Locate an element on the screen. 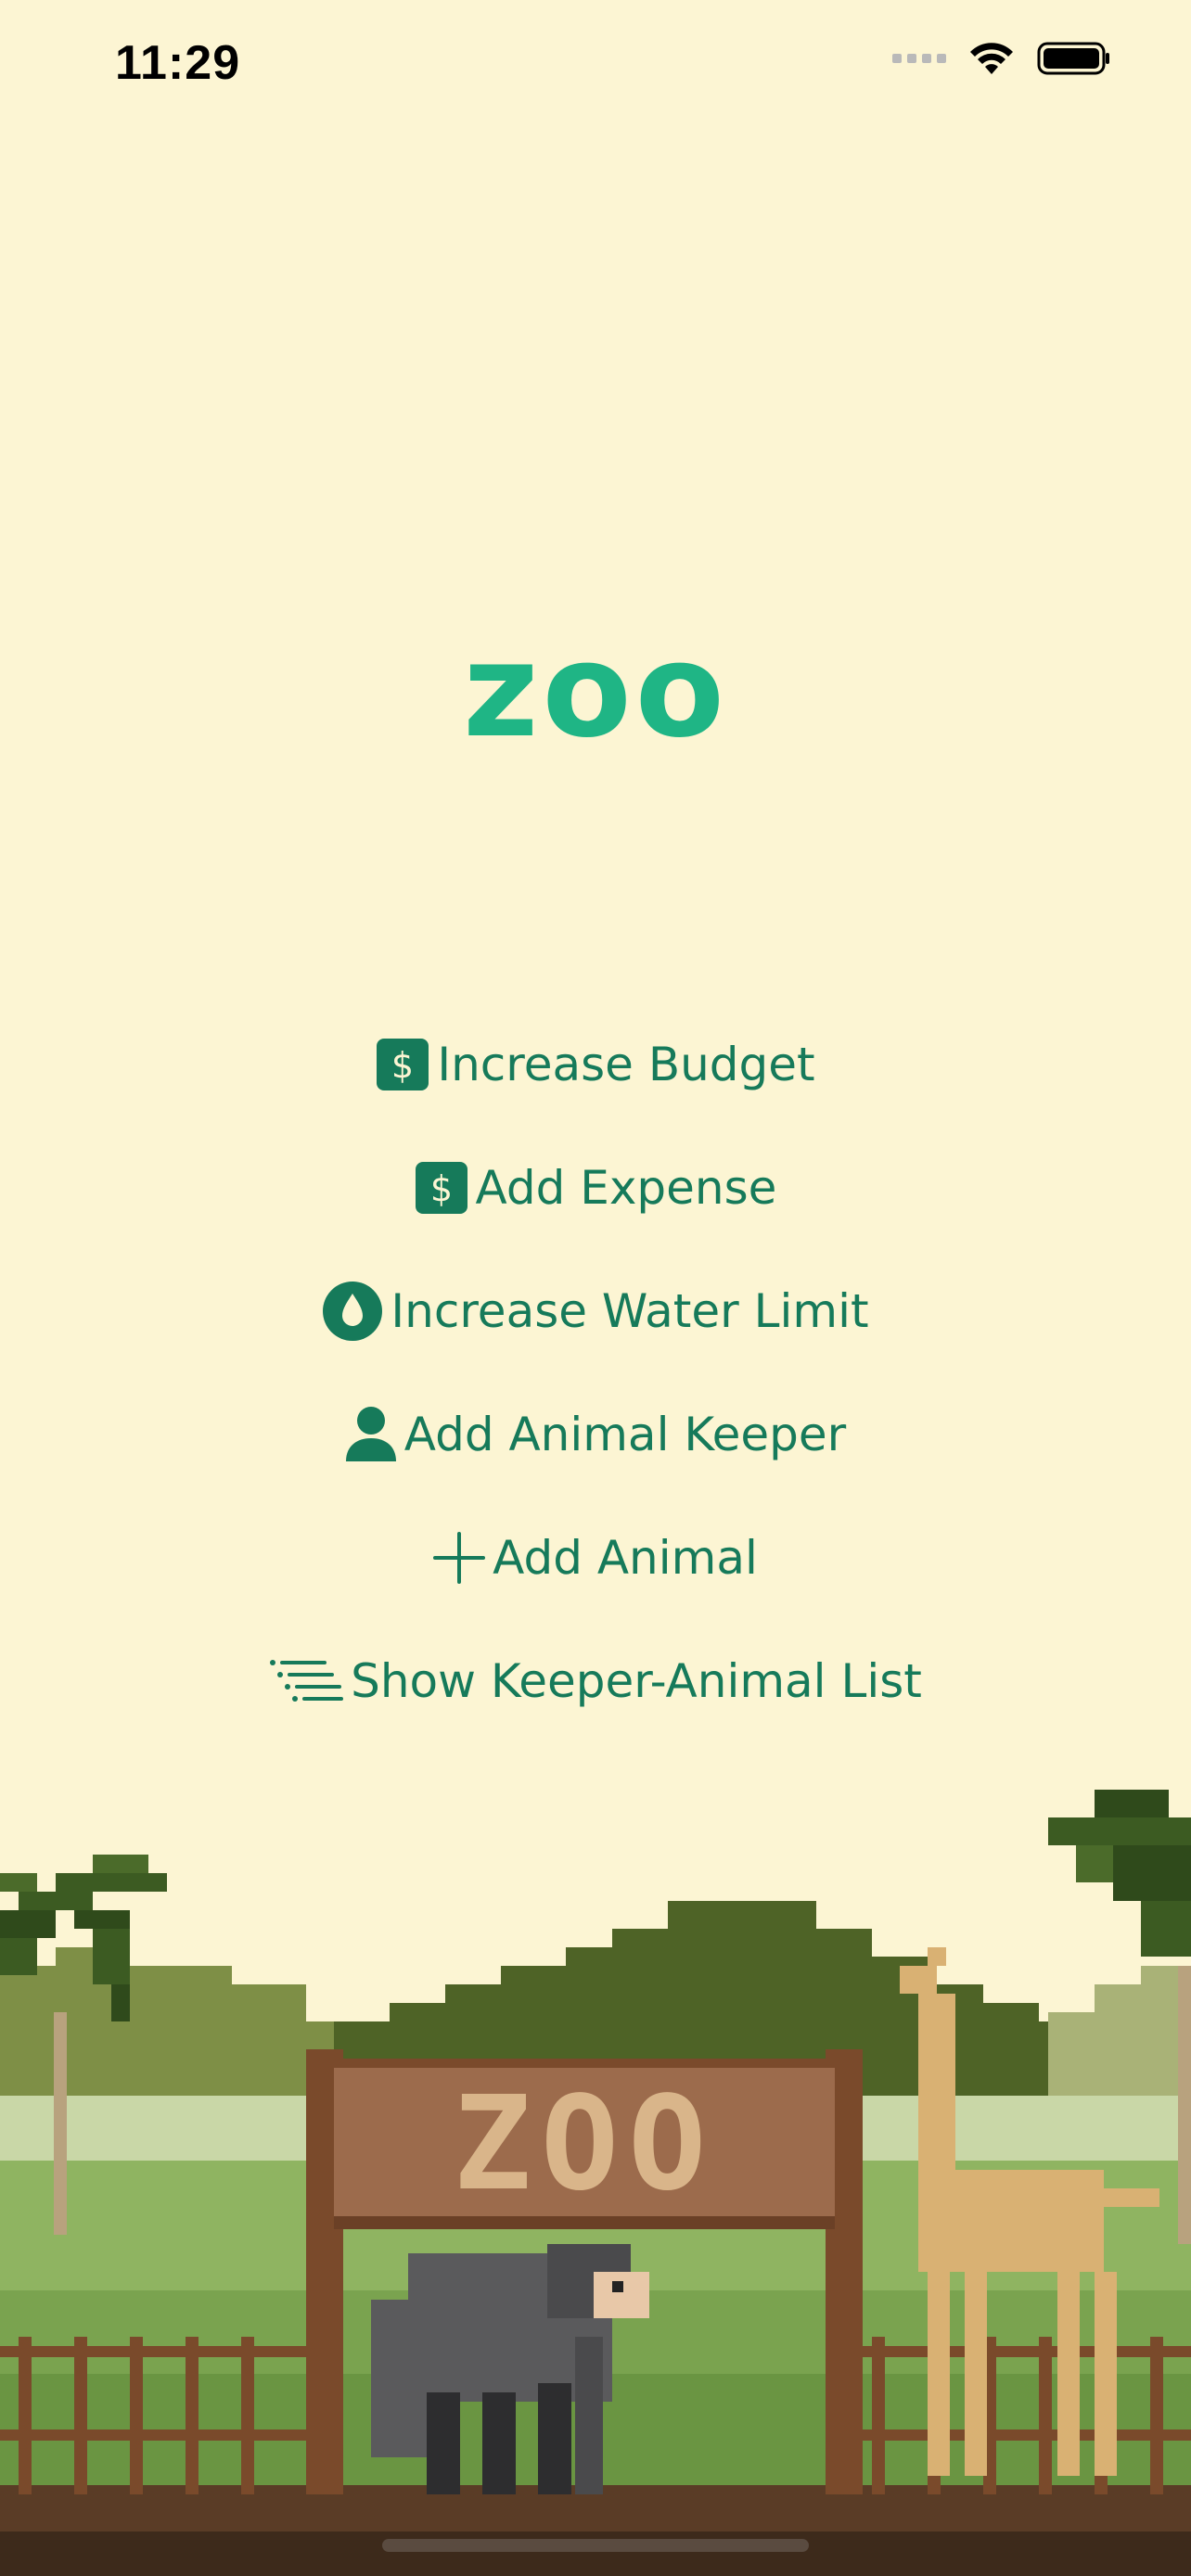 The width and height of the screenshot is (1191, 2576). show-keeper-animal-list-button: Show Keeper-Animal List is located at coordinates (595, 1681).